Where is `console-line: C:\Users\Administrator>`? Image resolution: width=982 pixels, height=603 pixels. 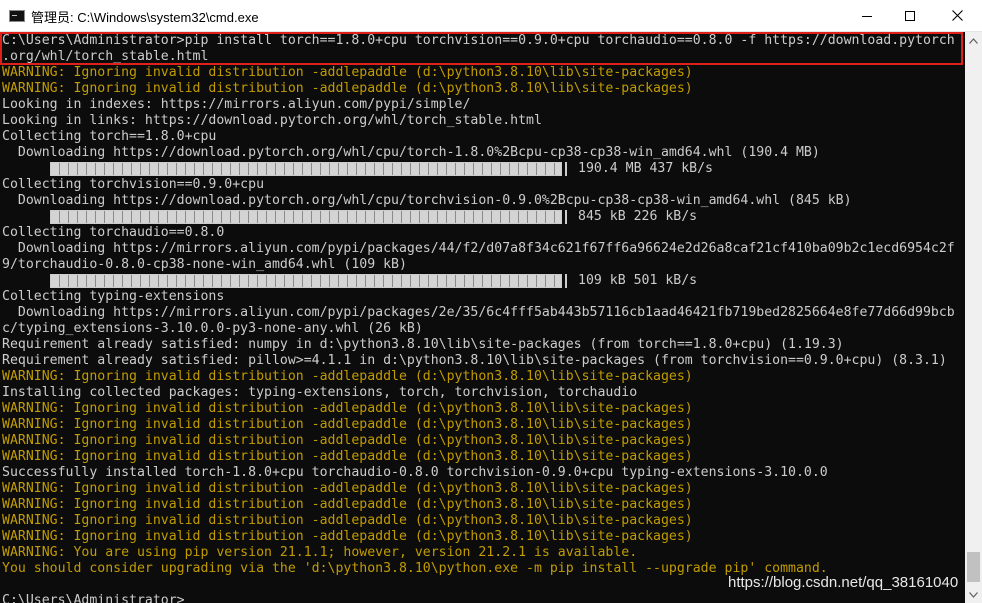
console-line: C:\Users\Administrator> is located at coordinates (93, 598).